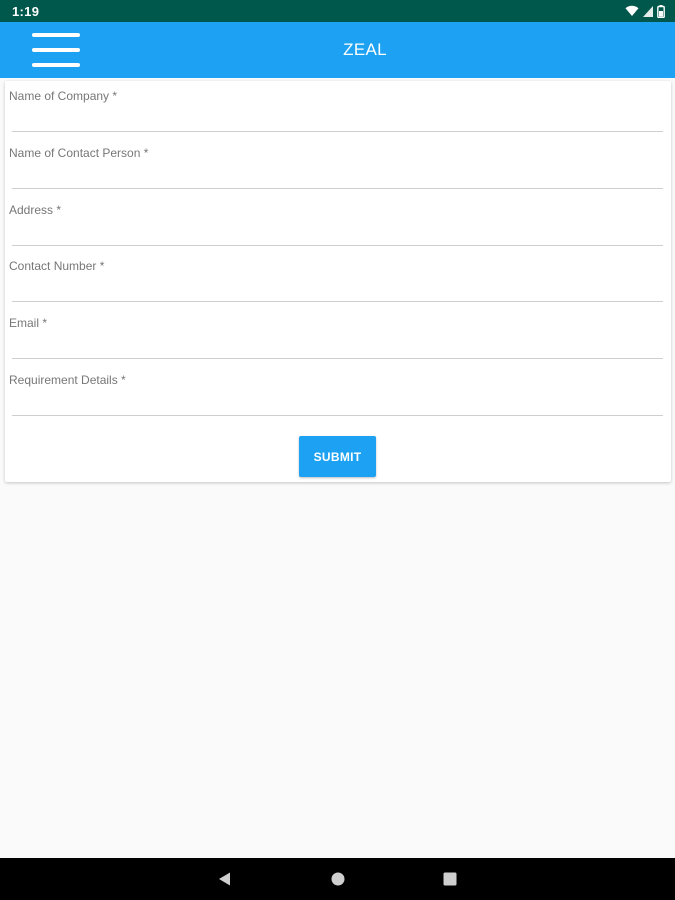  Describe the element at coordinates (661, 11) in the screenshot. I see `battery-icon` at that location.